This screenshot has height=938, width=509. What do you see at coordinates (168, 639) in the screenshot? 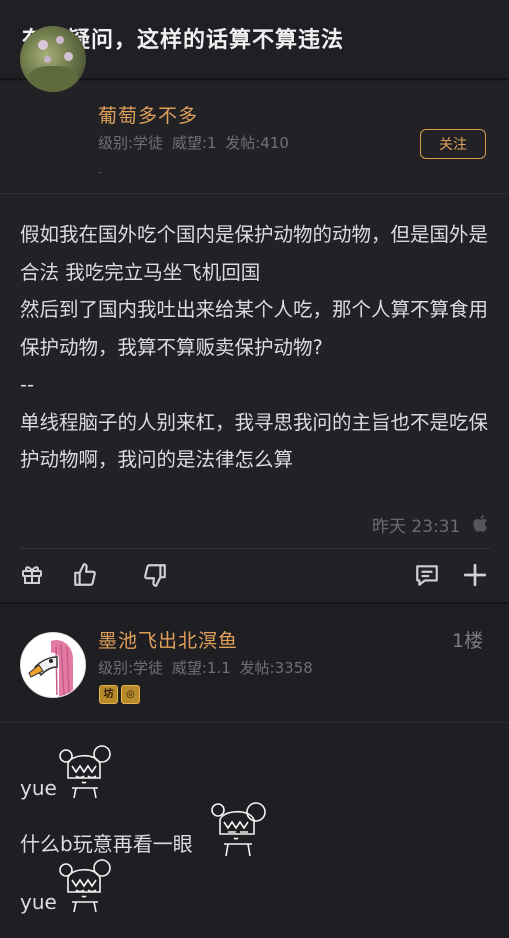
I see `reply-author-name: 墨池飞出北溟鱼` at bounding box center [168, 639].